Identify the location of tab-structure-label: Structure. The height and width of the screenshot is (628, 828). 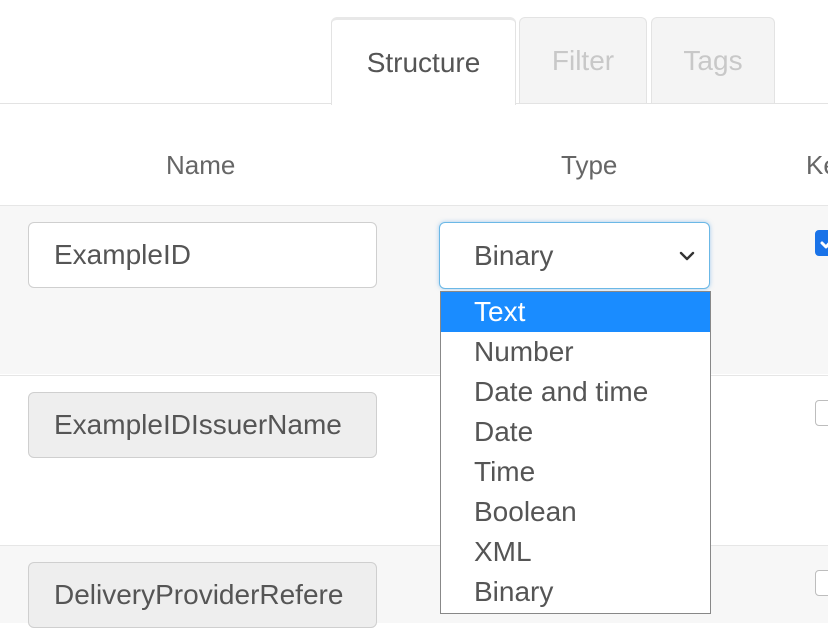
(423, 62).